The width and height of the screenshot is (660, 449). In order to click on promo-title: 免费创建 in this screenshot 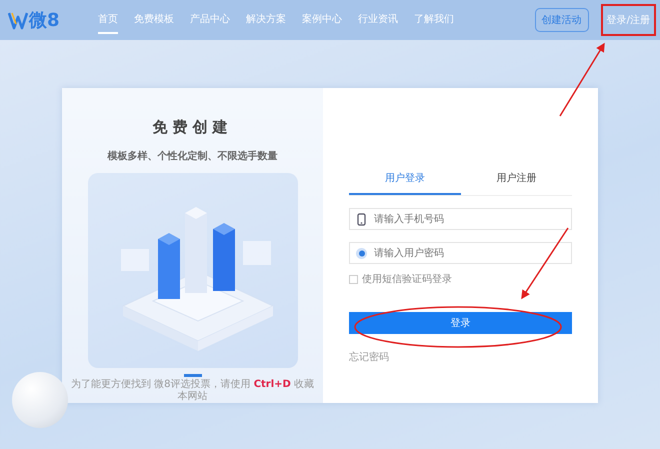, I will do `click(192, 127)`.